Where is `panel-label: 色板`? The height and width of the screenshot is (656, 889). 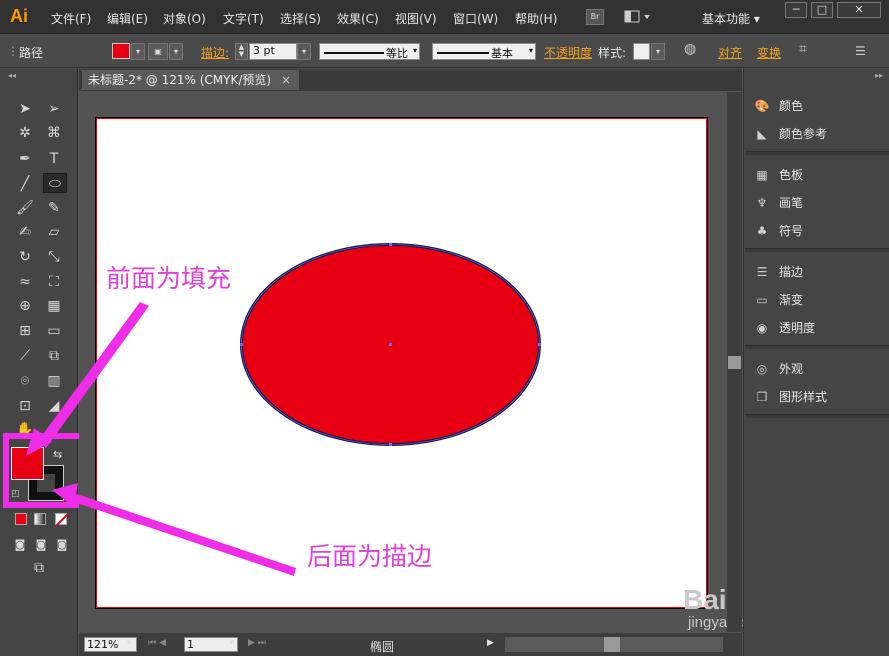
panel-label: 色板 is located at coordinates (791, 175).